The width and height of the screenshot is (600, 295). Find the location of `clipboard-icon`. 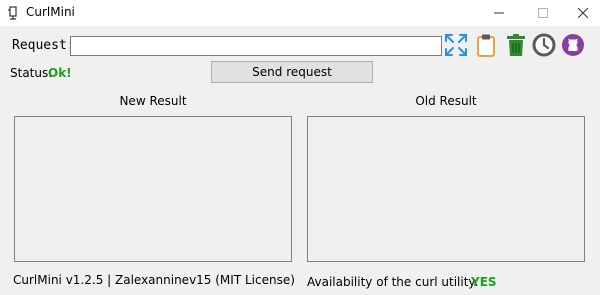

clipboard-icon is located at coordinates (486, 45).